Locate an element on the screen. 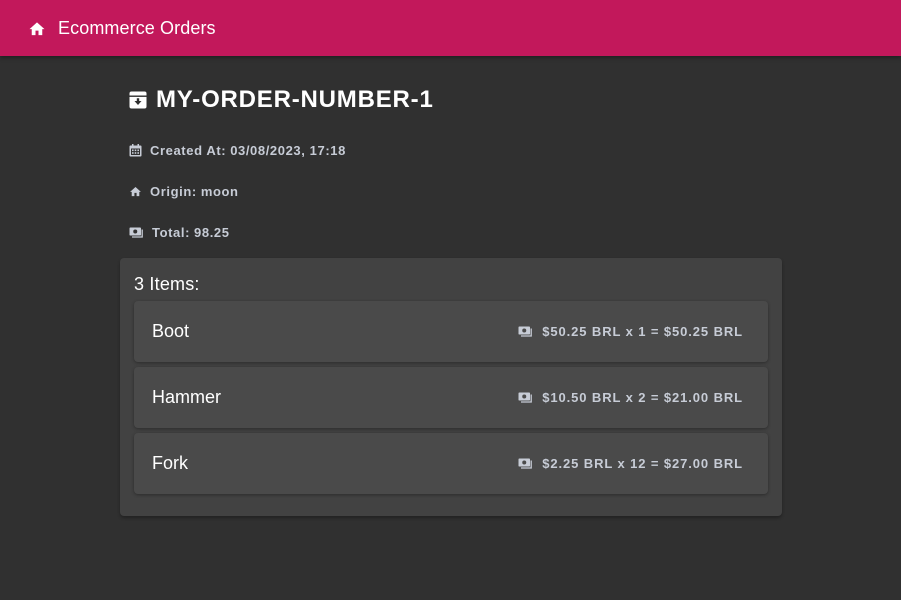 This screenshot has height=600, width=901. archive-box-icon is located at coordinates (138, 100).